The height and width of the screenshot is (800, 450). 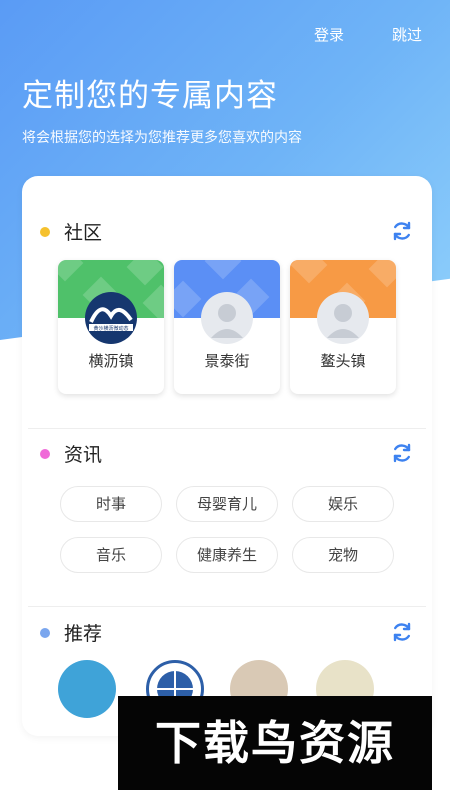 What do you see at coordinates (83, 634) in the screenshot?
I see `recommend-title: 推荐` at bounding box center [83, 634].